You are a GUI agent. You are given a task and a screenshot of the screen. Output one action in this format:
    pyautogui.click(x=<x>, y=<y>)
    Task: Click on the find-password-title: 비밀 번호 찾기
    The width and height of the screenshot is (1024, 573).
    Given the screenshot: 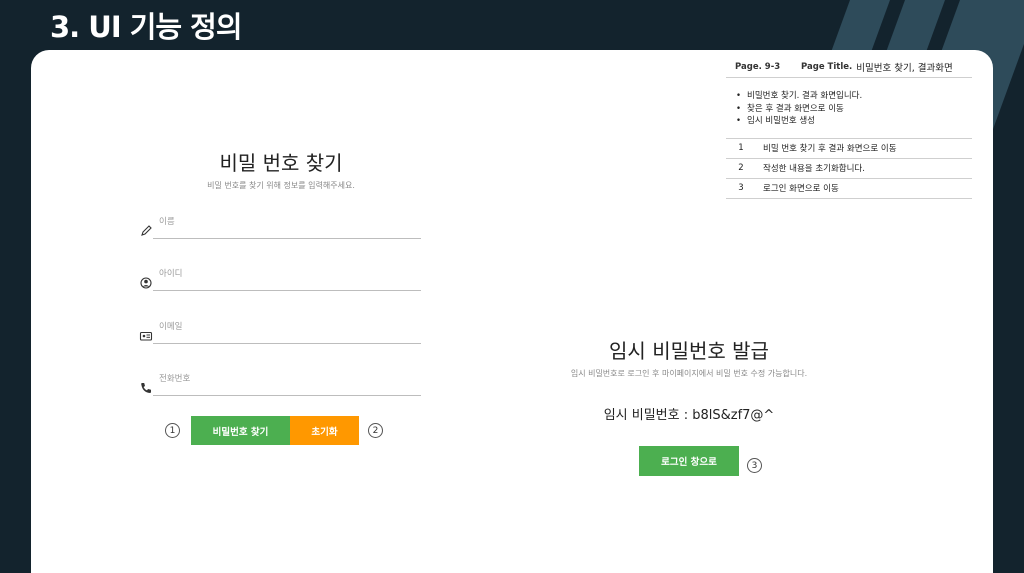 What is the action you would take?
    pyautogui.click(x=281, y=163)
    